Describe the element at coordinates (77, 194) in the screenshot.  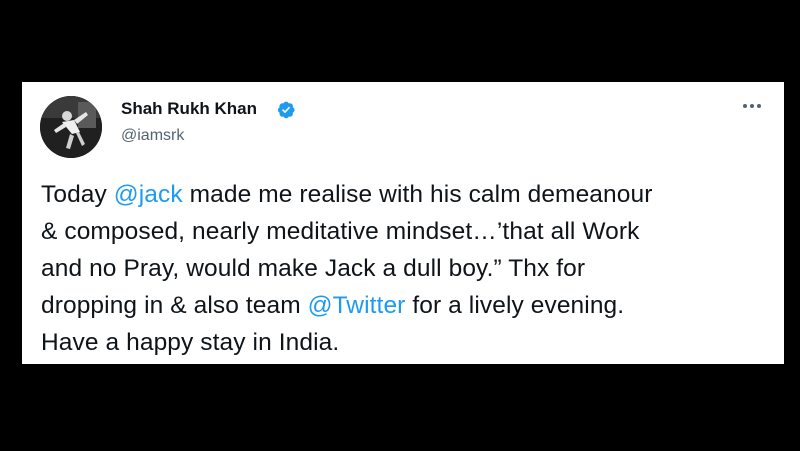
I see `tweet-text-segment: Today` at that location.